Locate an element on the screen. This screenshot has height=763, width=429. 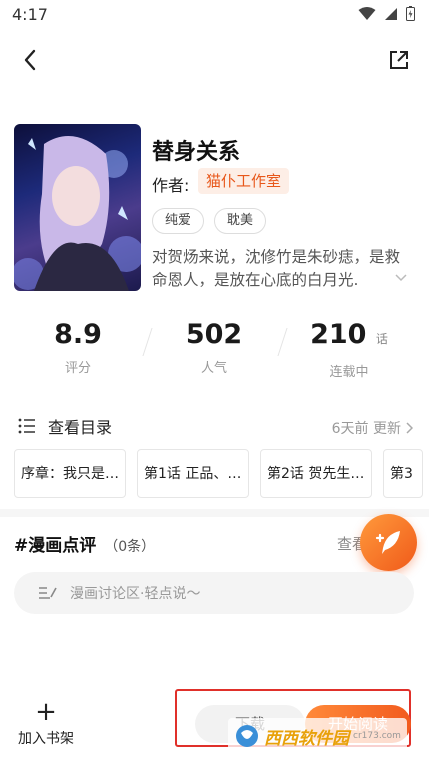
expand-description-button is located at coordinates (401, 277).